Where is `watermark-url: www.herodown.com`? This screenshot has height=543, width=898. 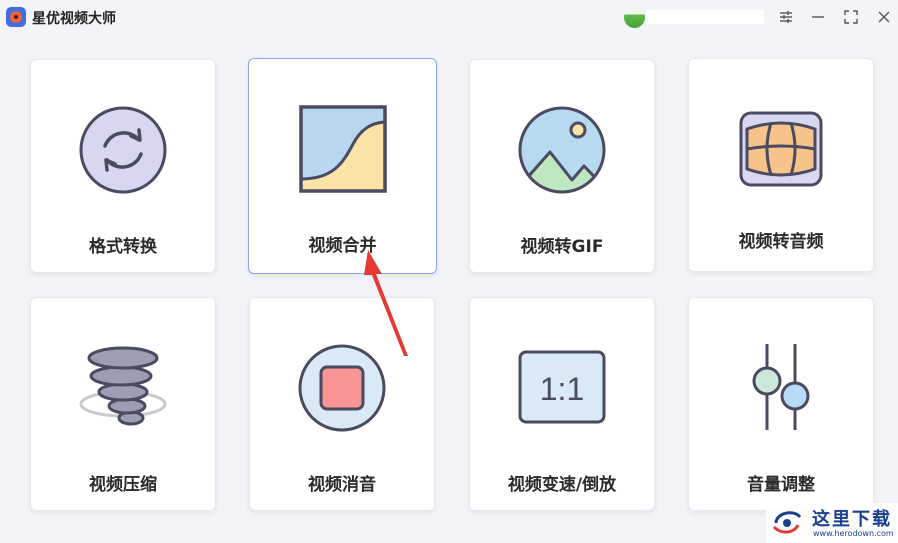 watermark-url: www.herodown.com is located at coordinates (853, 533).